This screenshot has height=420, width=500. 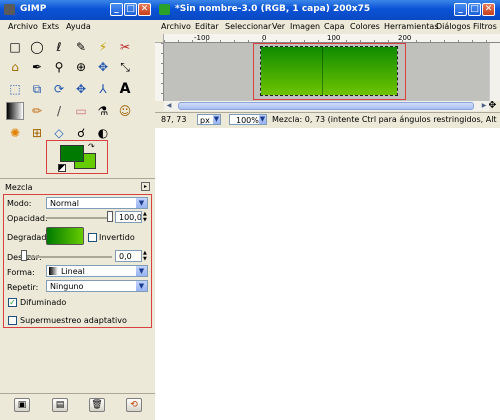 What do you see at coordinates (59, 47) in the screenshot?
I see `lasso-icon: ℓ` at bounding box center [59, 47].